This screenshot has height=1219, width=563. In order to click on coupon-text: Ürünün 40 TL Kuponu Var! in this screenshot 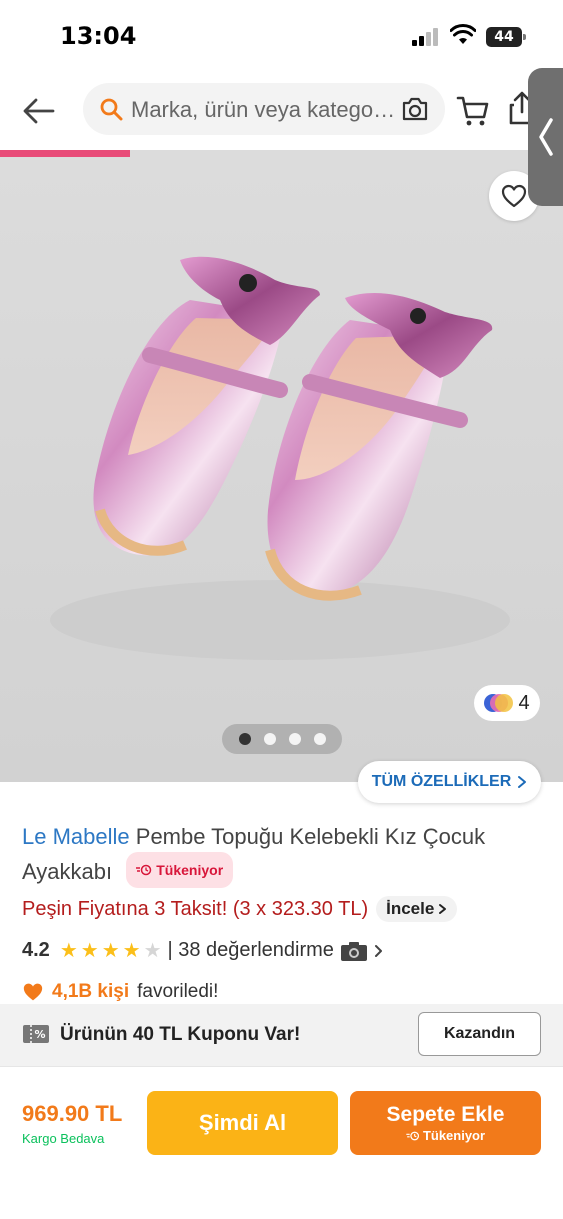, I will do `click(180, 1034)`.